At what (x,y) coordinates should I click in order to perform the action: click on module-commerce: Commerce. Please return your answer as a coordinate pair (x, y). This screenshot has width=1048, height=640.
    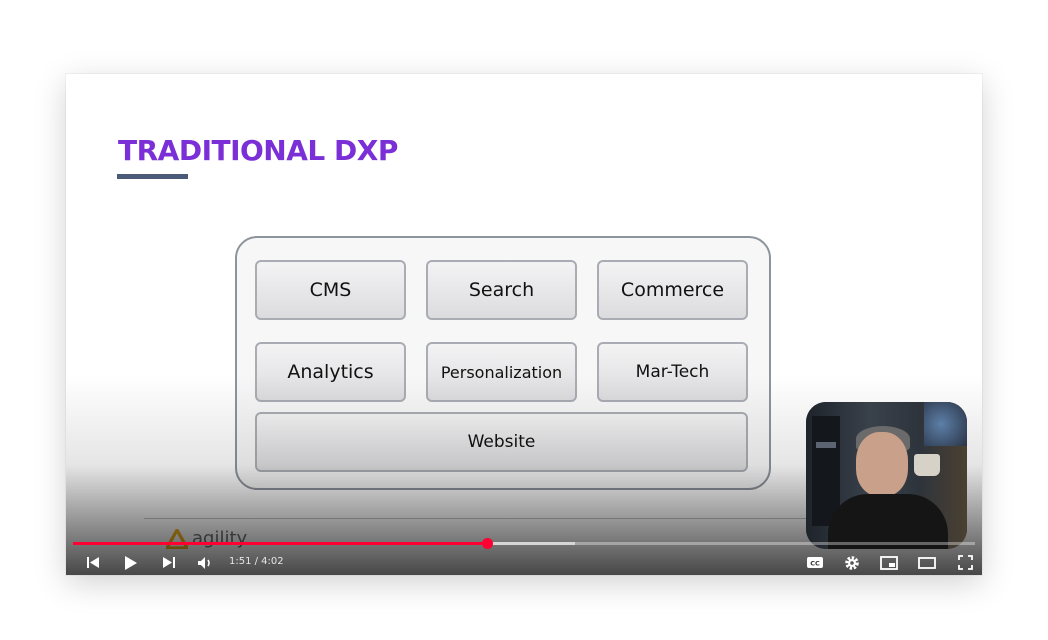
    Looking at the image, I should click on (672, 290).